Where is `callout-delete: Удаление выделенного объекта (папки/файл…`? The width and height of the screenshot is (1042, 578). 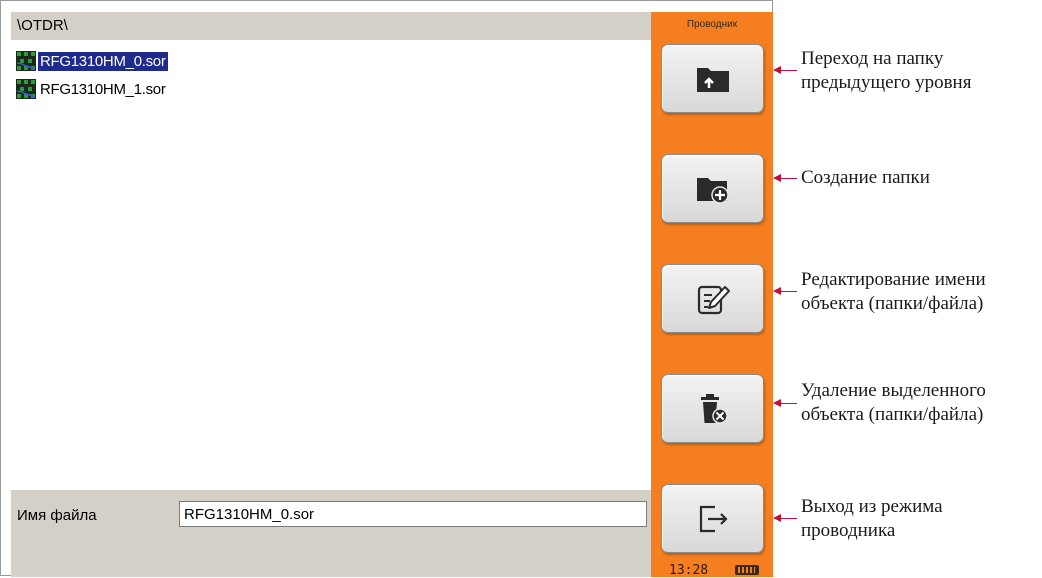
callout-delete: Удаление выделенного объекта (папки/файл… is located at coordinates (893, 403).